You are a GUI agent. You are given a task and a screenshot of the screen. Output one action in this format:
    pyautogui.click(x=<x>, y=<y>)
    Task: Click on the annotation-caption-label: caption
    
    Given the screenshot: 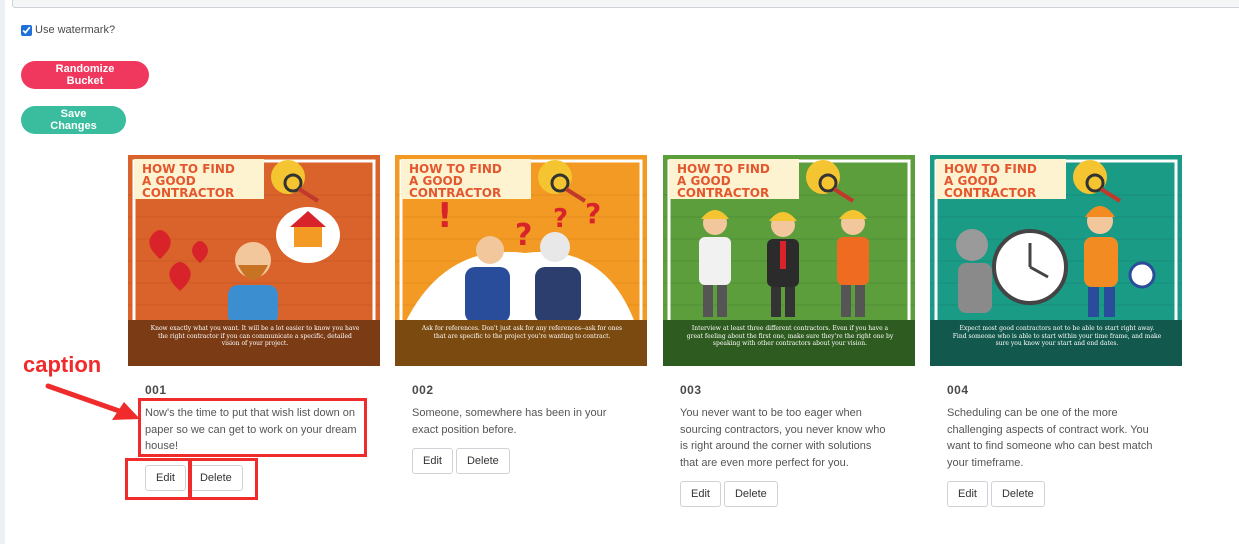 What is the action you would take?
    pyautogui.click(x=62, y=364)
    